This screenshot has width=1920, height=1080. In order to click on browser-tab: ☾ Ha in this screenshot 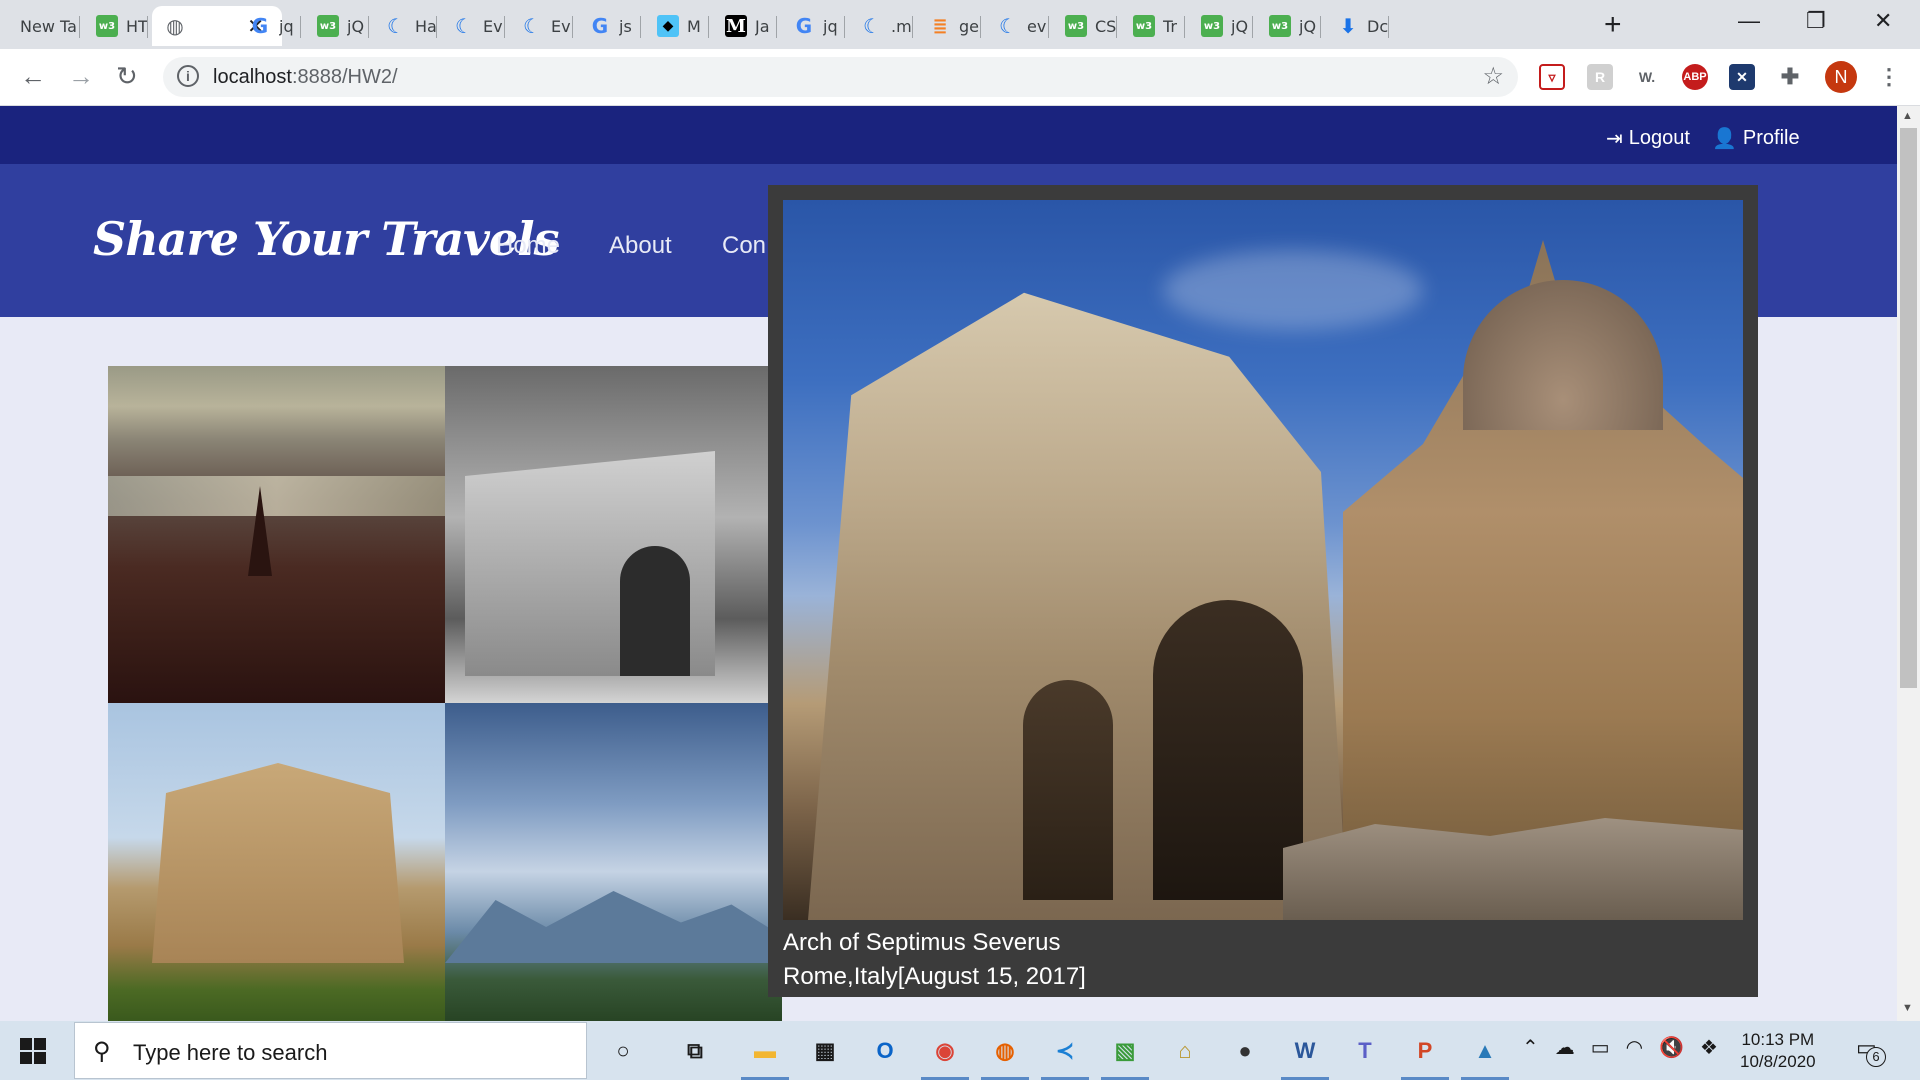, I will do `click(405, 26)`.